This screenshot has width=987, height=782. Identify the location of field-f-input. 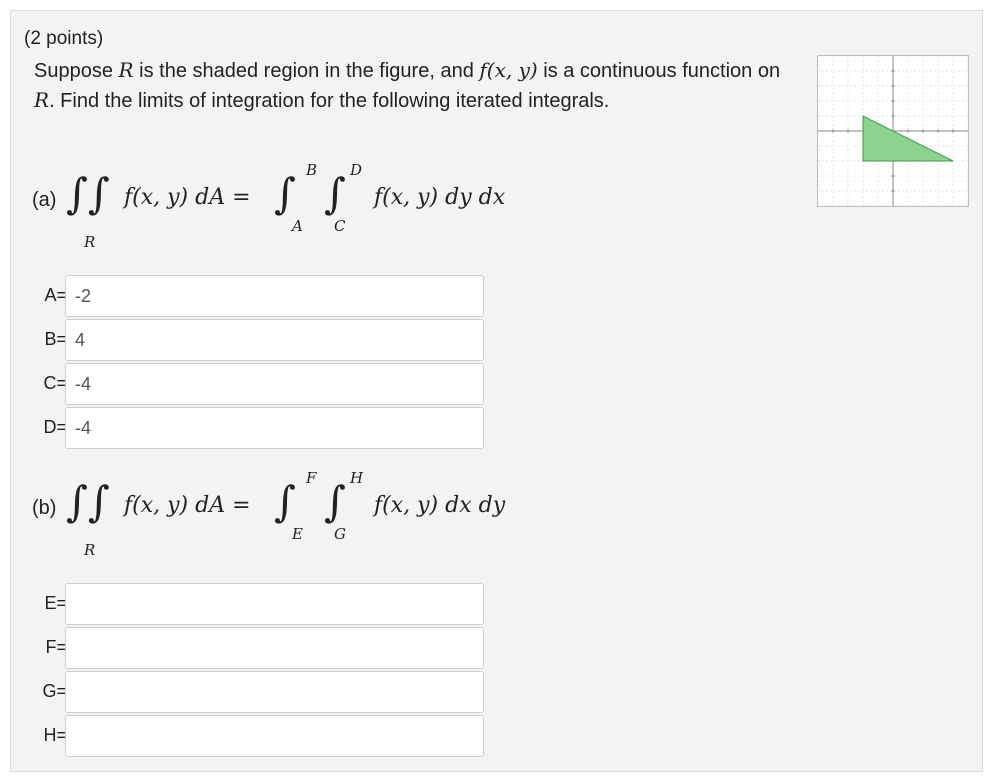
(274, 648).